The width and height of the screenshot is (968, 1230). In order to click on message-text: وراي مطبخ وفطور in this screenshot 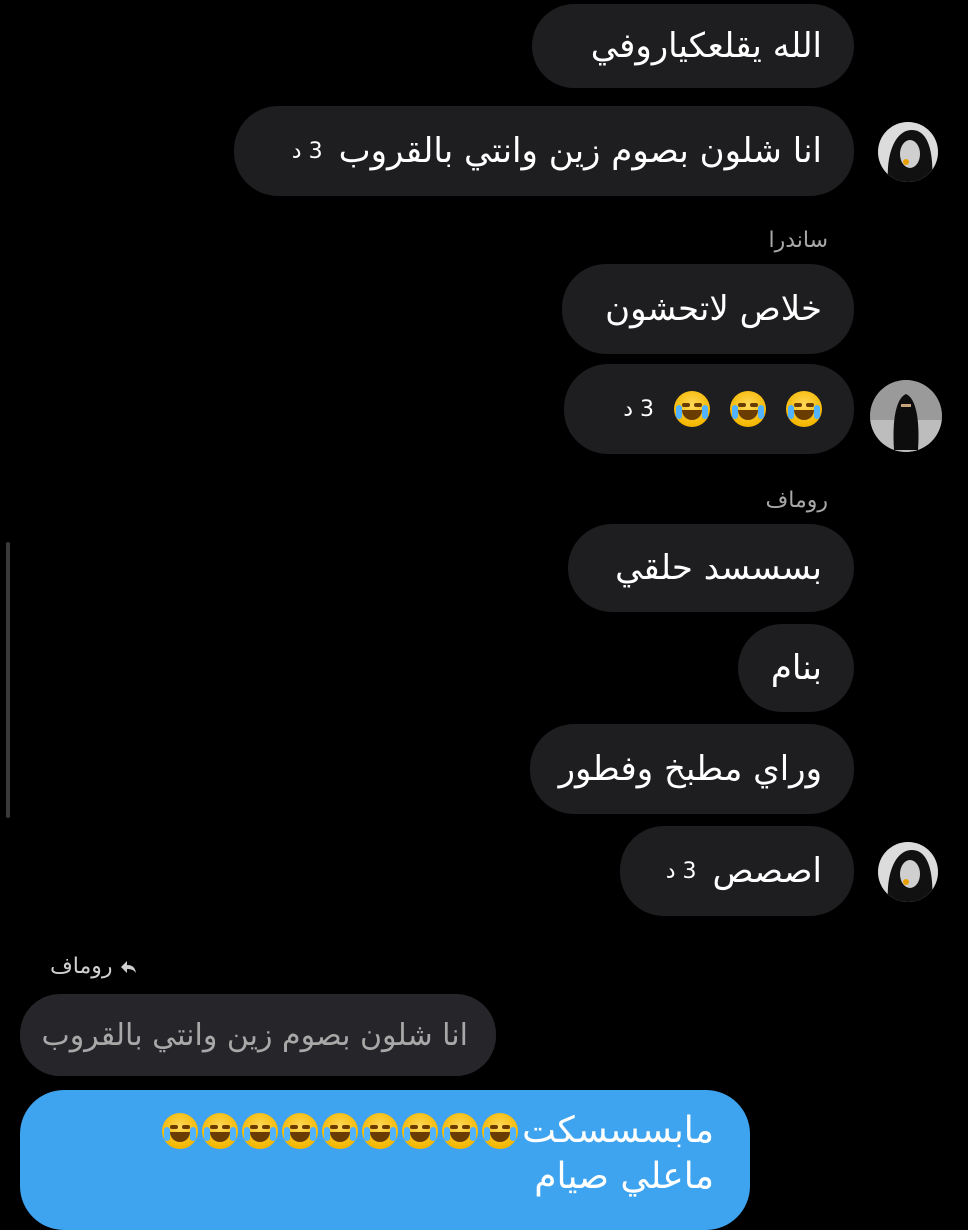, I will do `click(690, 769)`.